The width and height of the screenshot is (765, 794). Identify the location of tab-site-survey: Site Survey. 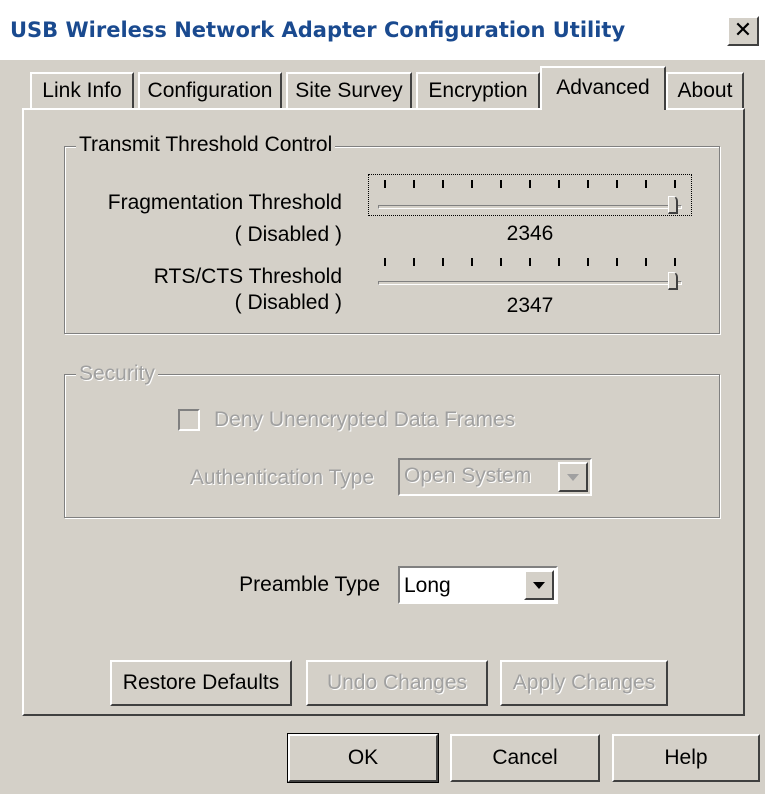
(349, 91).